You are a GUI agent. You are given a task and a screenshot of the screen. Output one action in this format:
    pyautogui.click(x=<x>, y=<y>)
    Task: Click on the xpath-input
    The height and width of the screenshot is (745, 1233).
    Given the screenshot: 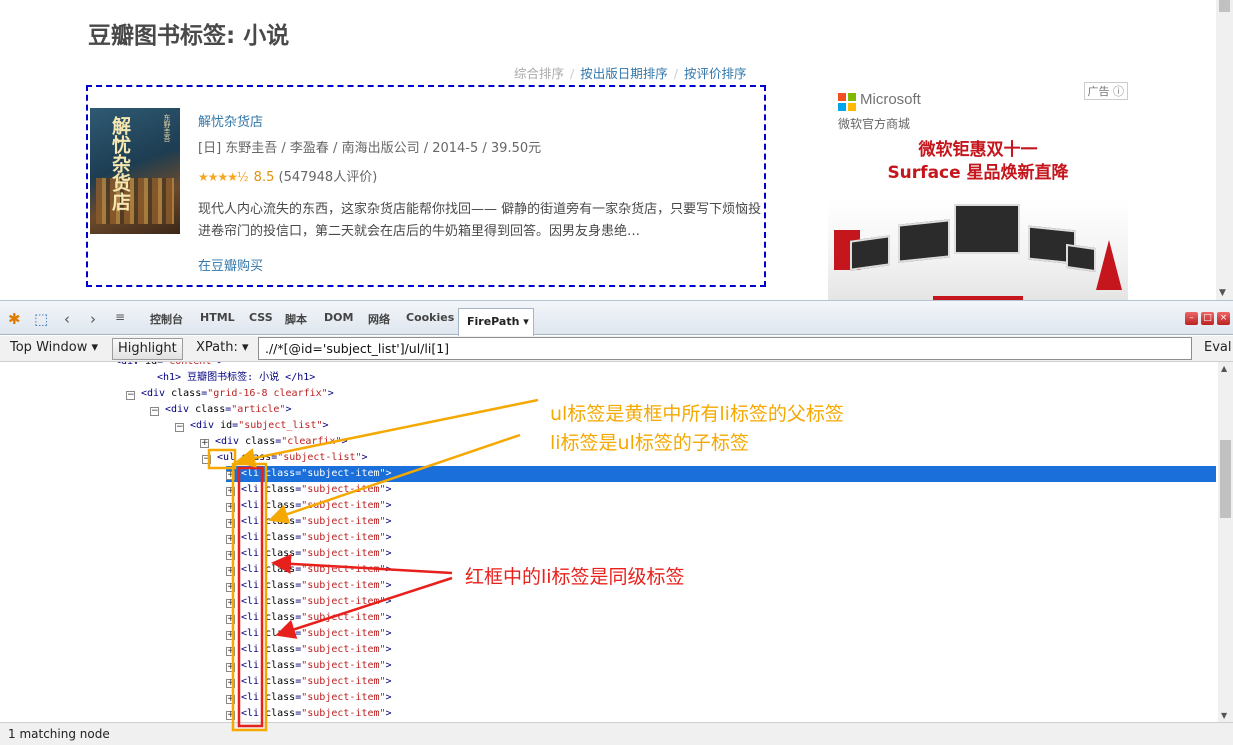 What is the action you would take?
    pyautogui.click(x=725, y=348)
    